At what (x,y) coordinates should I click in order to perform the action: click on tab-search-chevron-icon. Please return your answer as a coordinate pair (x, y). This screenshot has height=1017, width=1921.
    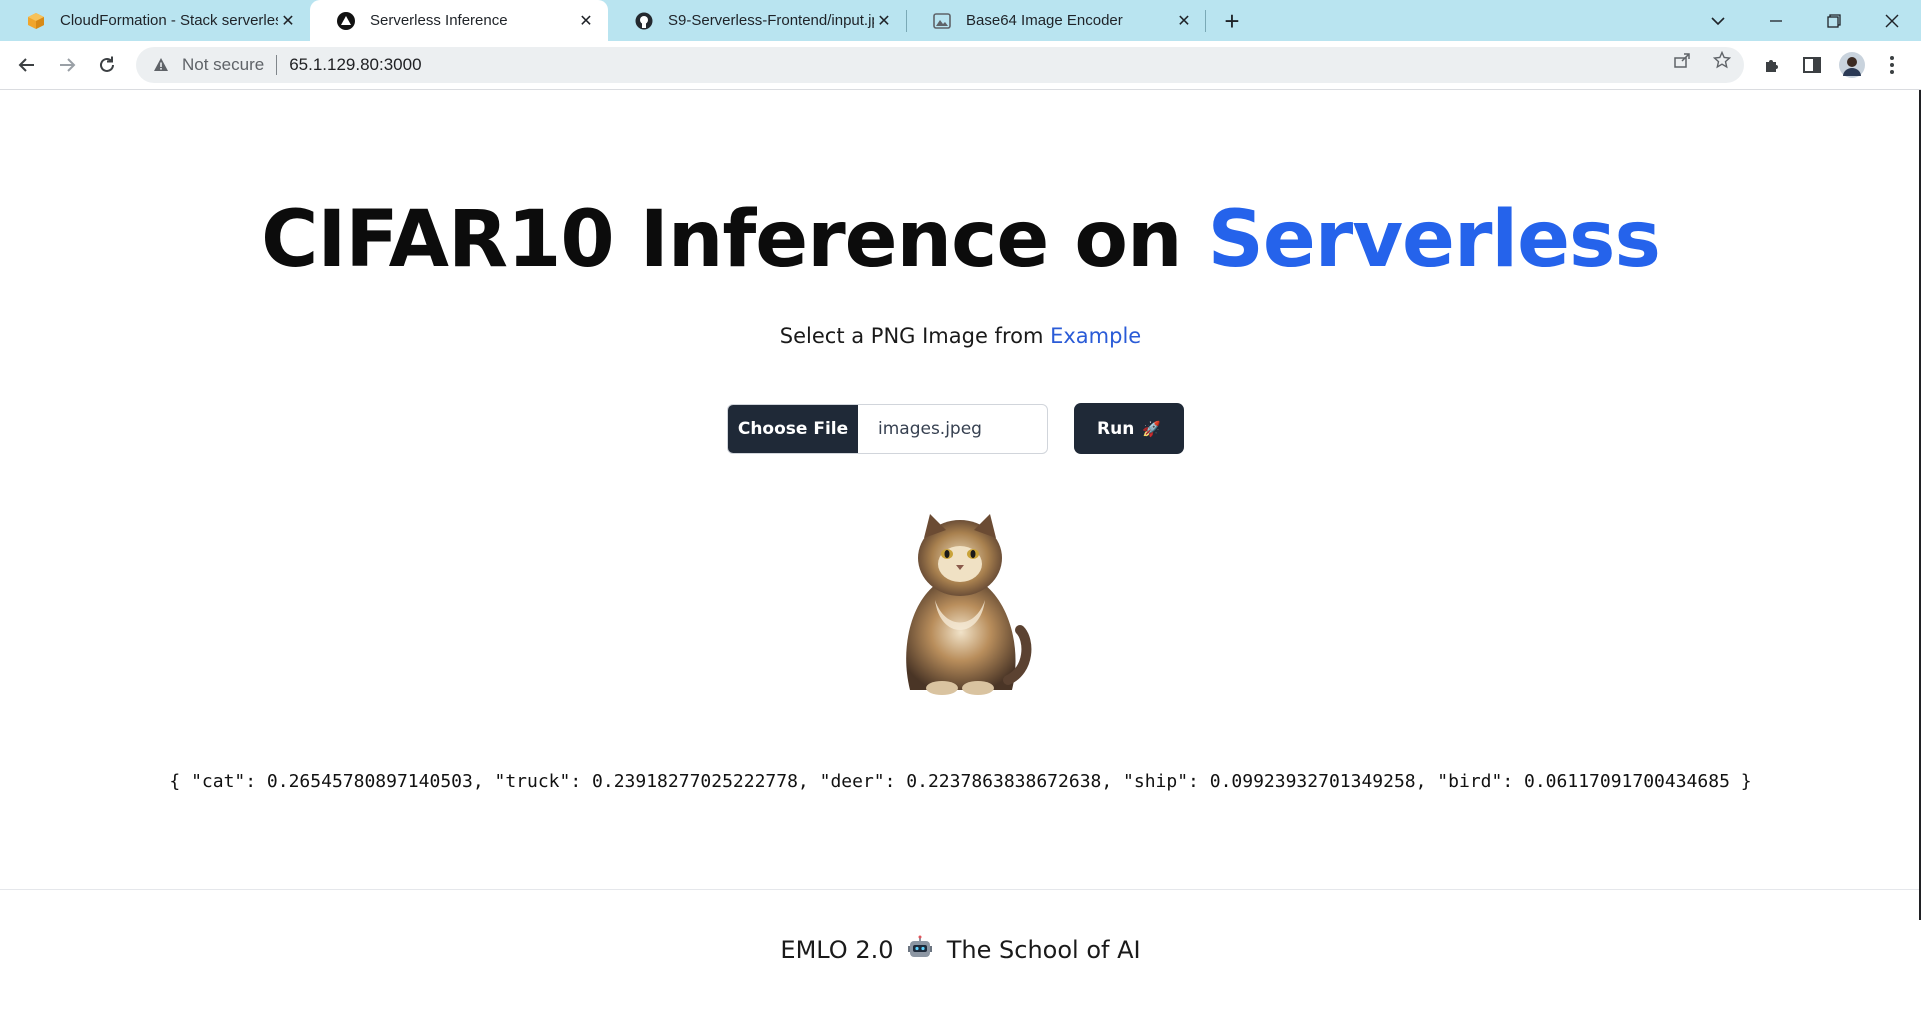
    Looking at the image, I should click on (1718, 20).